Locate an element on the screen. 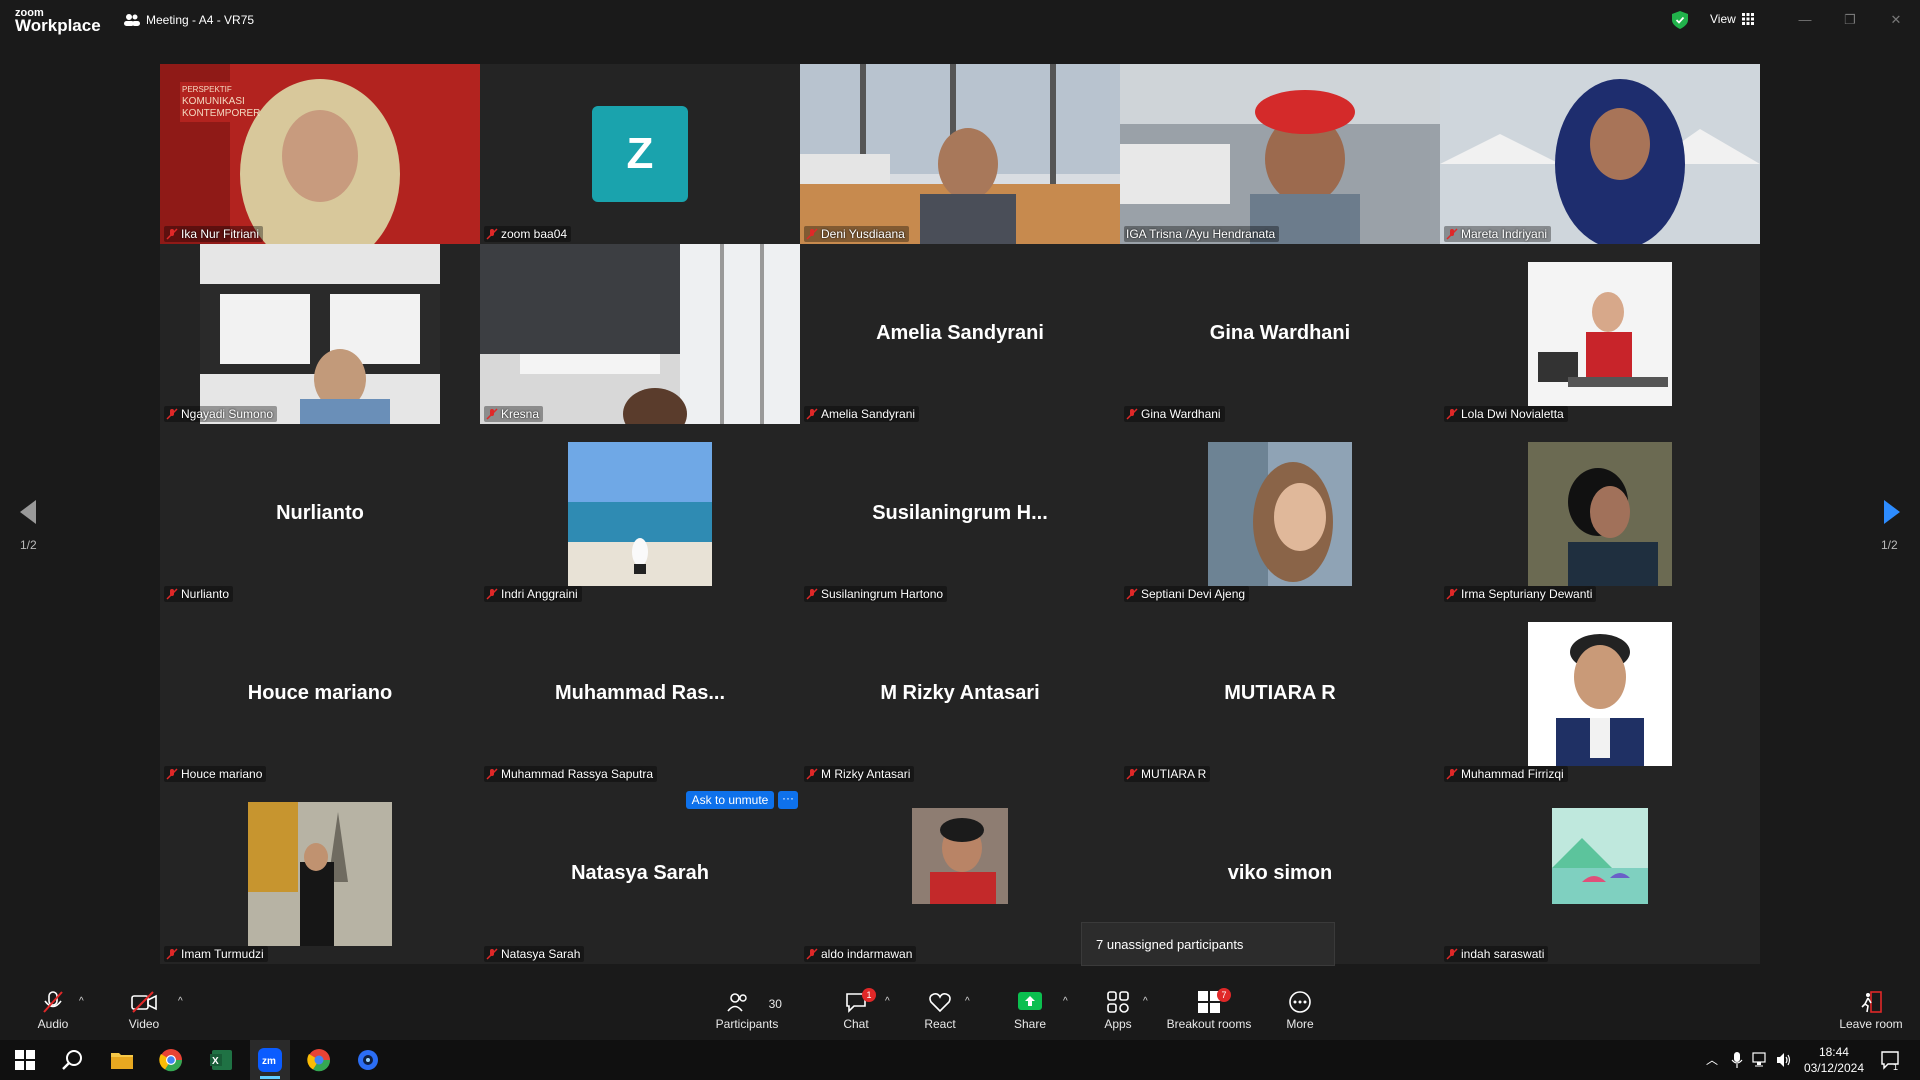 Image resolution: width=1920 pixels, height=1080 pixels. close-icon: ✕ is located at coordinates (1896, 20).